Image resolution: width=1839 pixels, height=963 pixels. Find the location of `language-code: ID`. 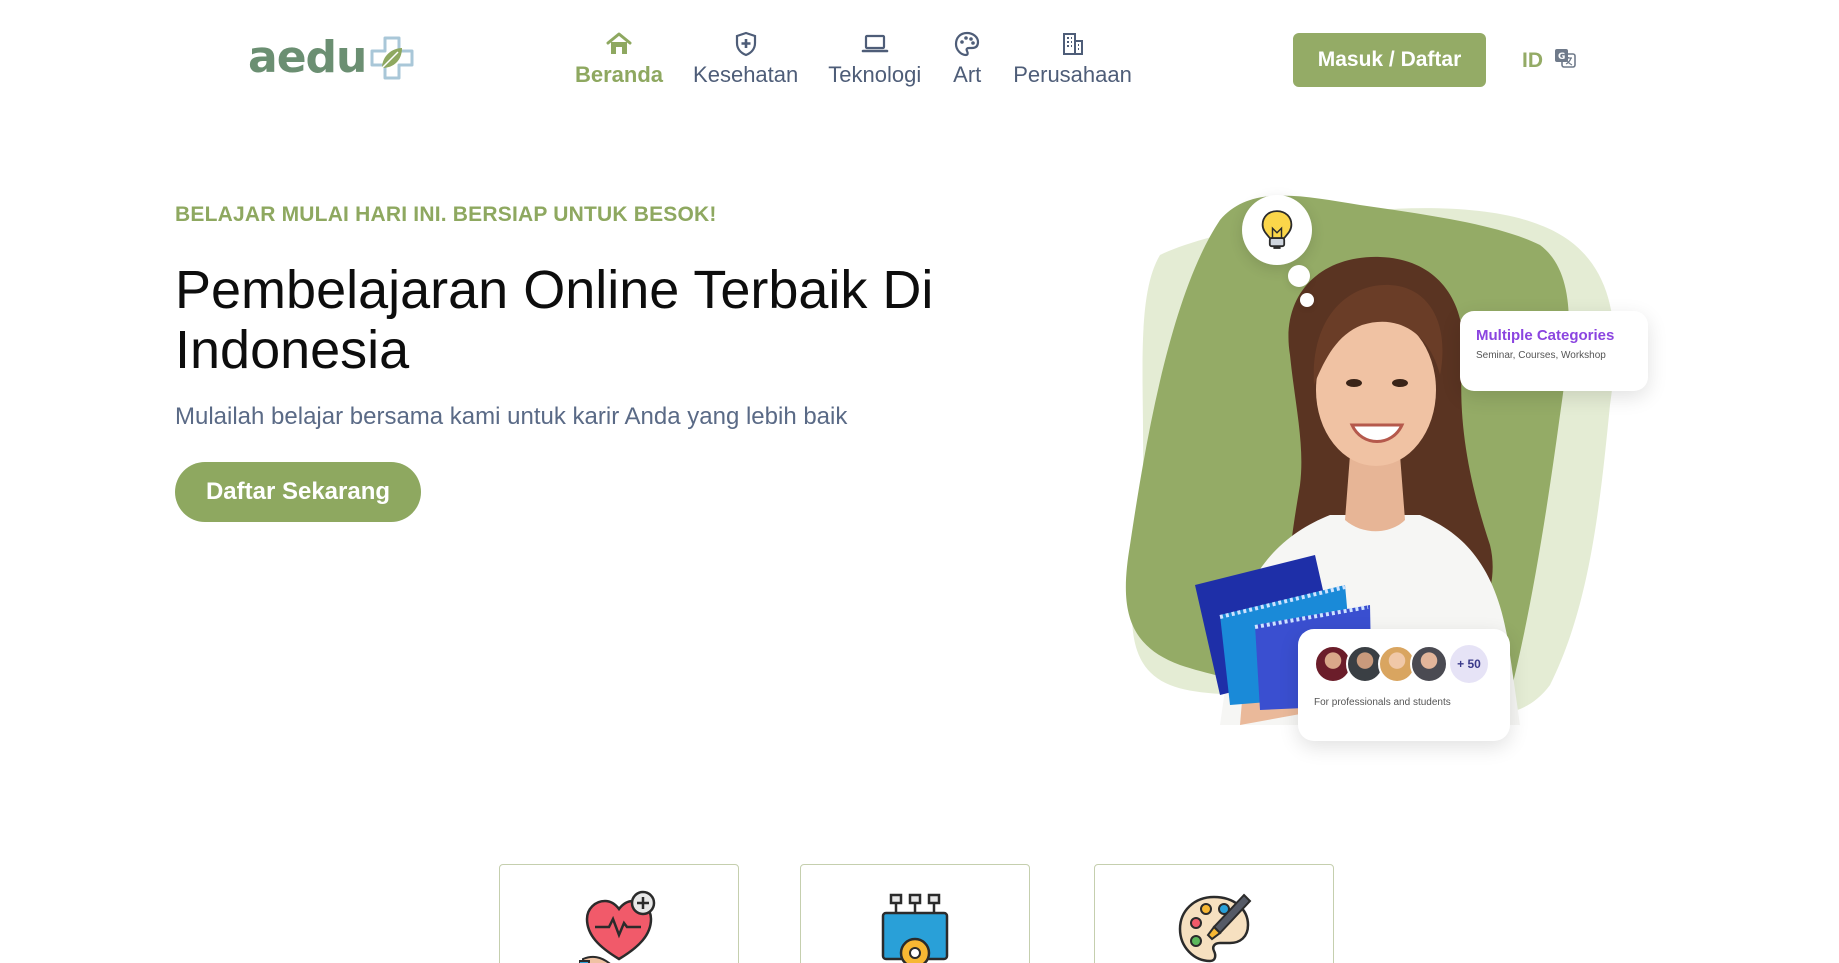

language-code: ID is located at coordinates (1532, 60).